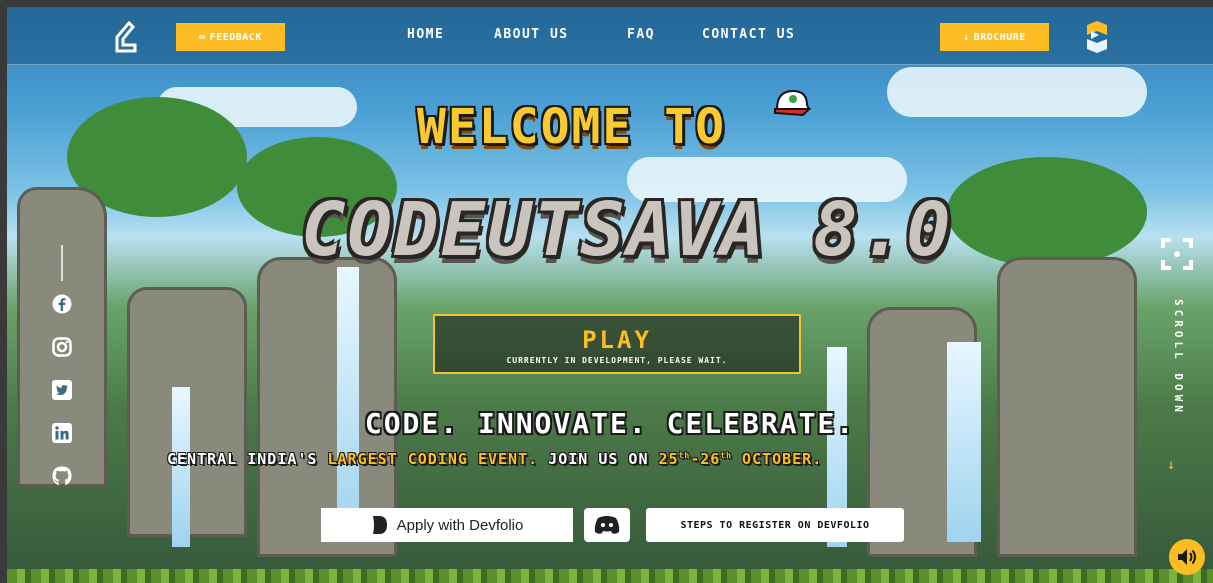  Describe the element at coordinates (379, 525) in the screenshot. I see `devfolio-icon` at that location.